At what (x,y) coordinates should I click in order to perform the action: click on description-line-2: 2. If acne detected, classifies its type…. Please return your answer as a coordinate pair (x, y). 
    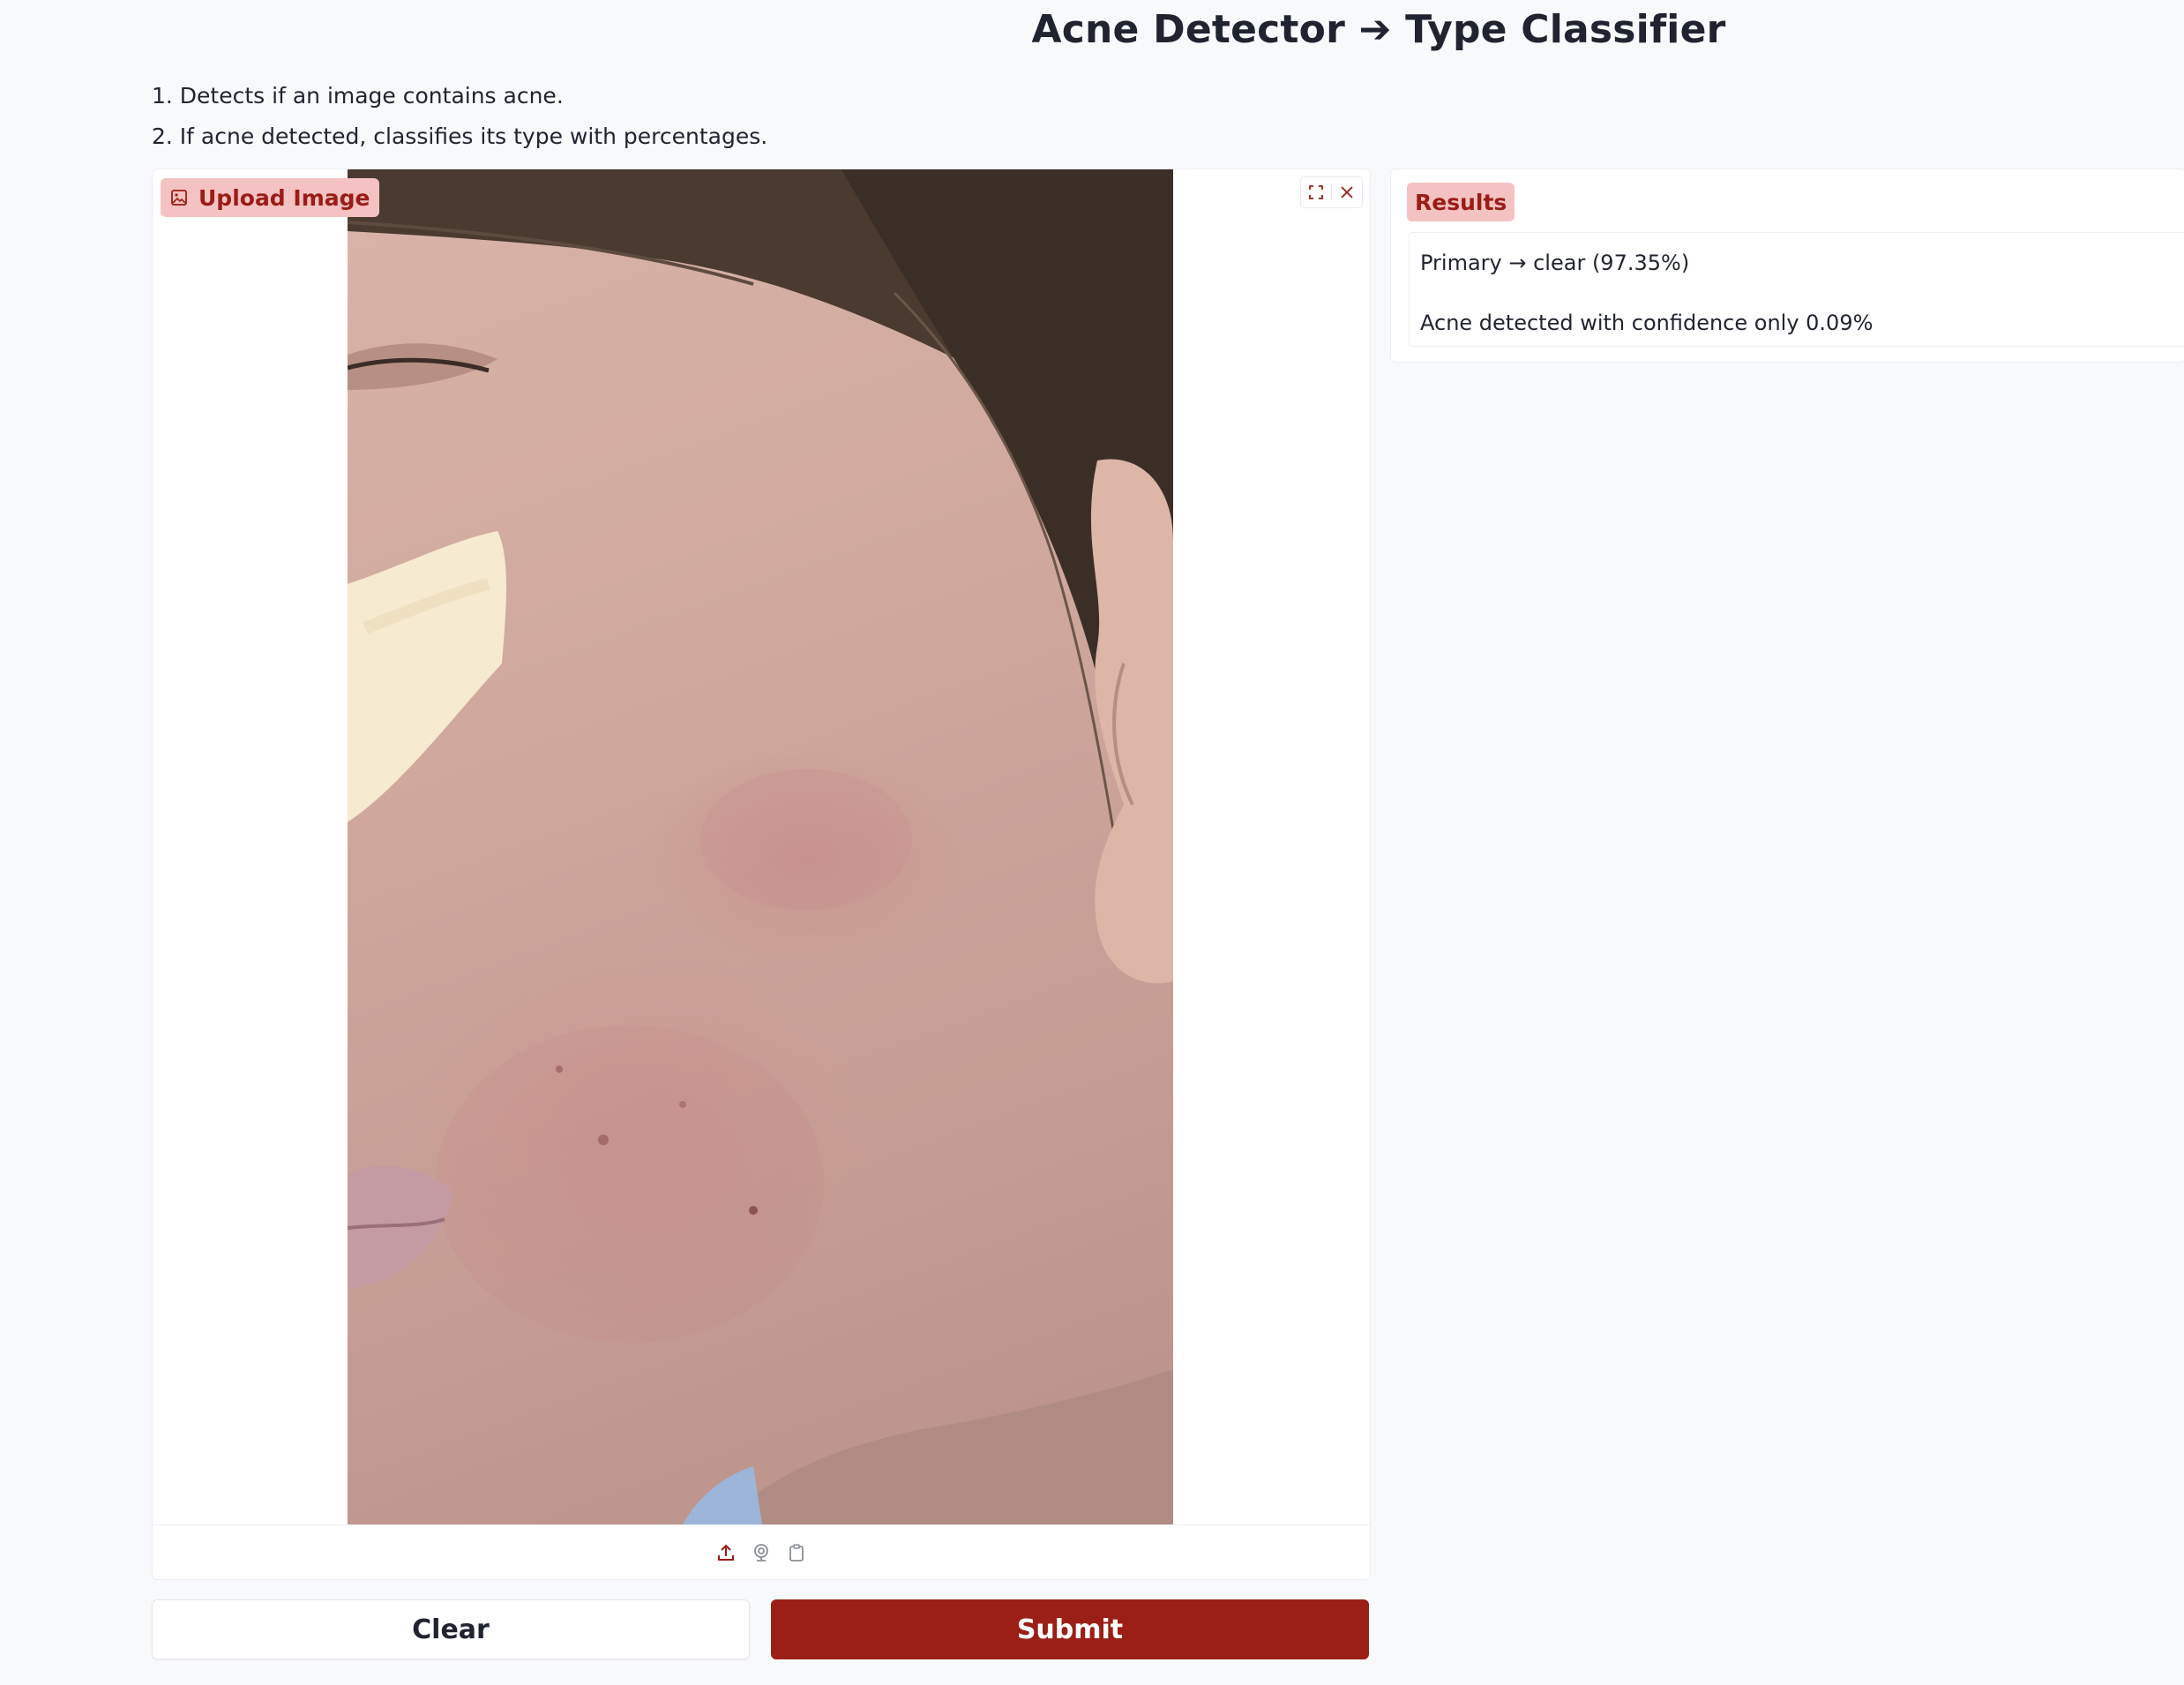
    Looking at the image, I should click on (460, 136).